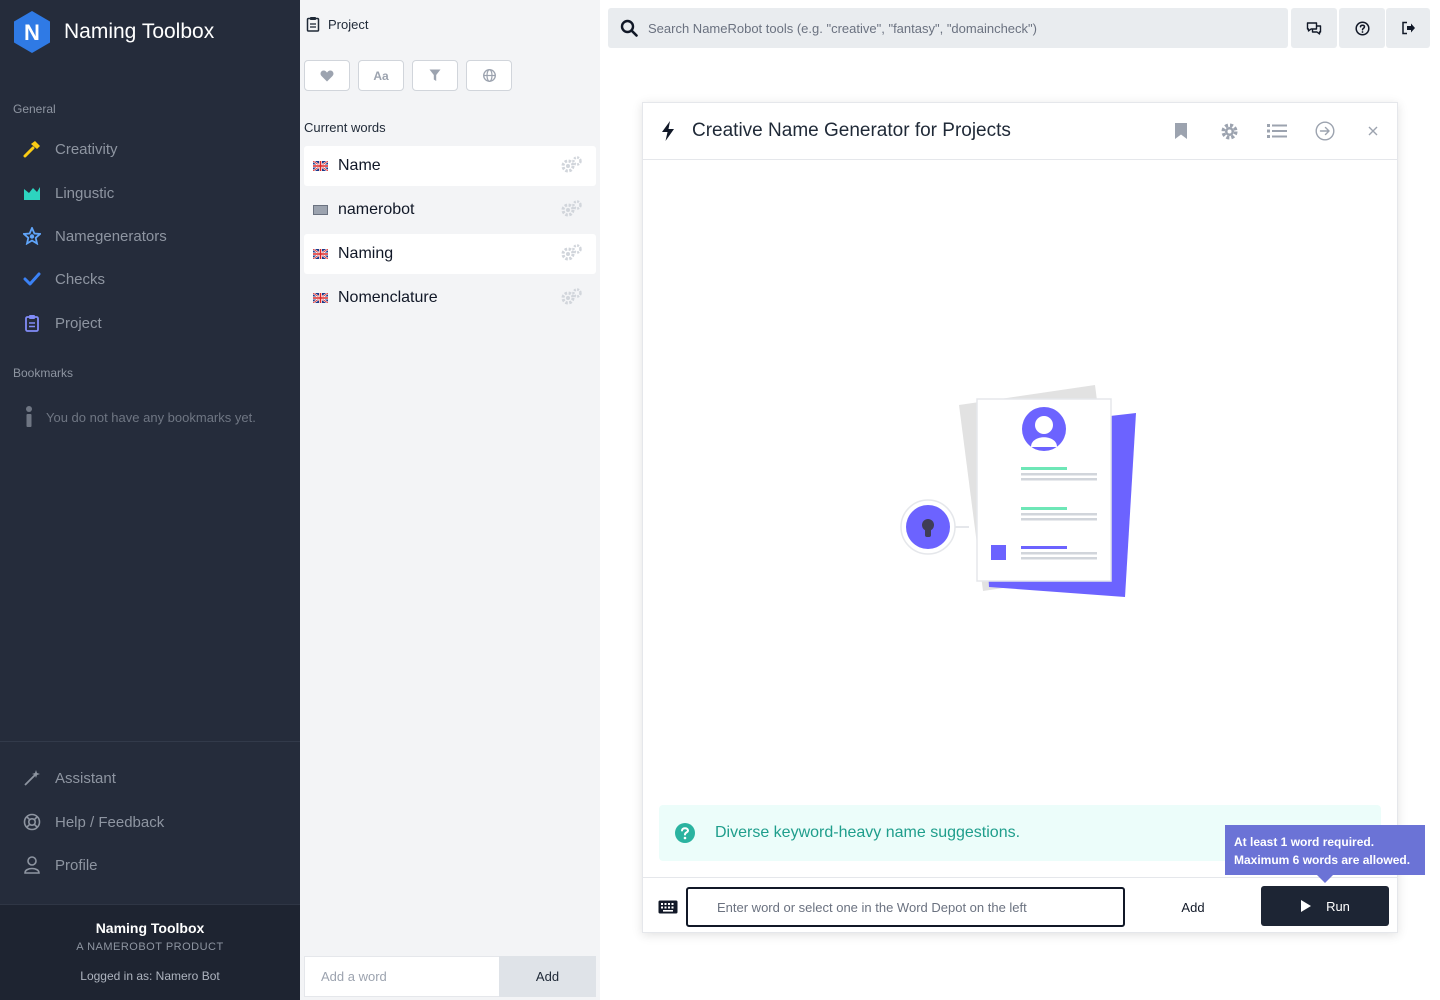  I want to click on depot-add-form: Add, so click(450, 976).